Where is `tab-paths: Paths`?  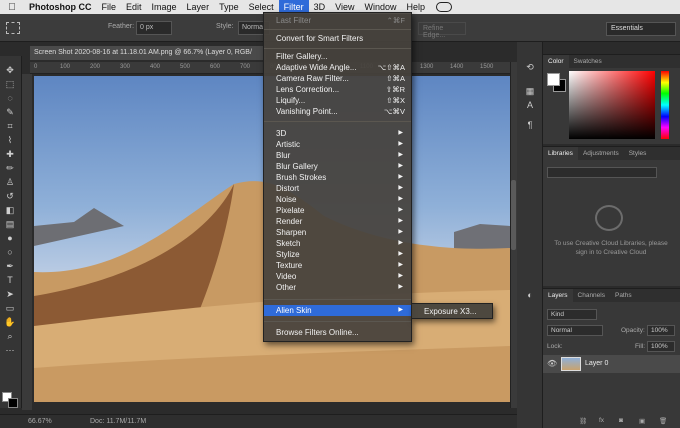
tab-paths: Paths is located at coordinates (623, 295).